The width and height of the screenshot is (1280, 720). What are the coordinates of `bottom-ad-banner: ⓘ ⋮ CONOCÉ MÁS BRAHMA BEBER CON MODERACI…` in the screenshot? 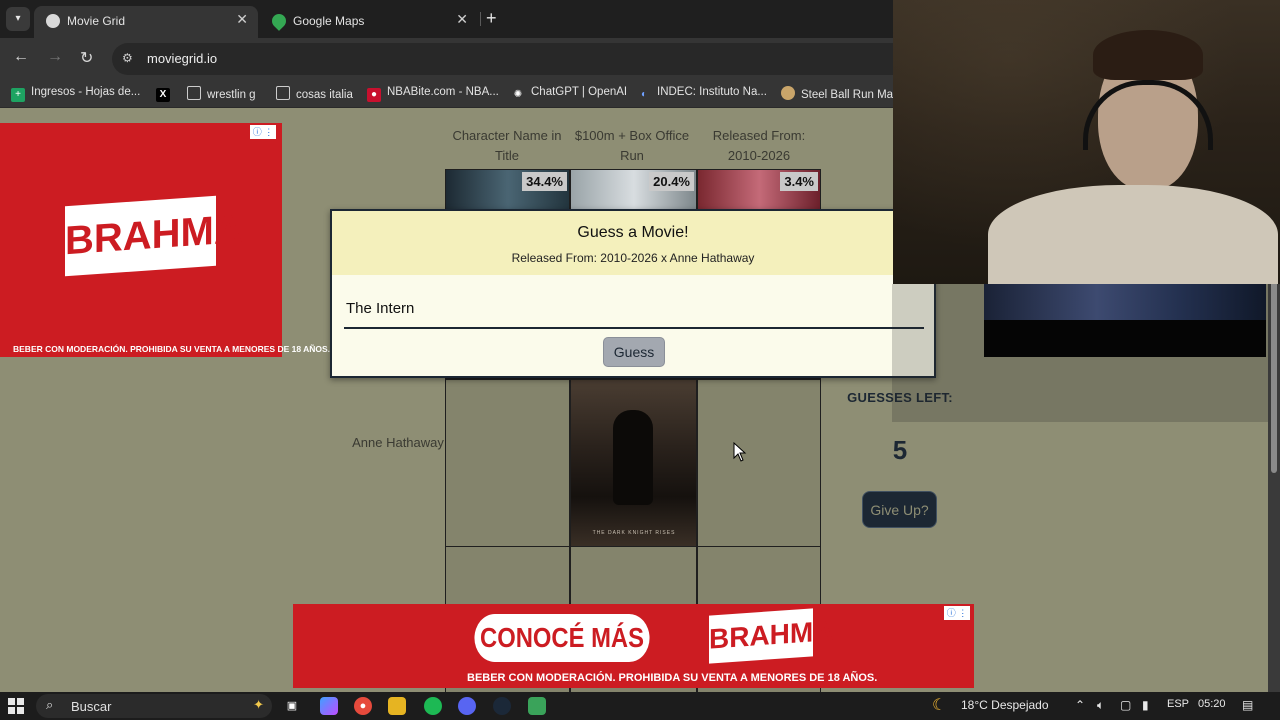 It's located at (633, 646).